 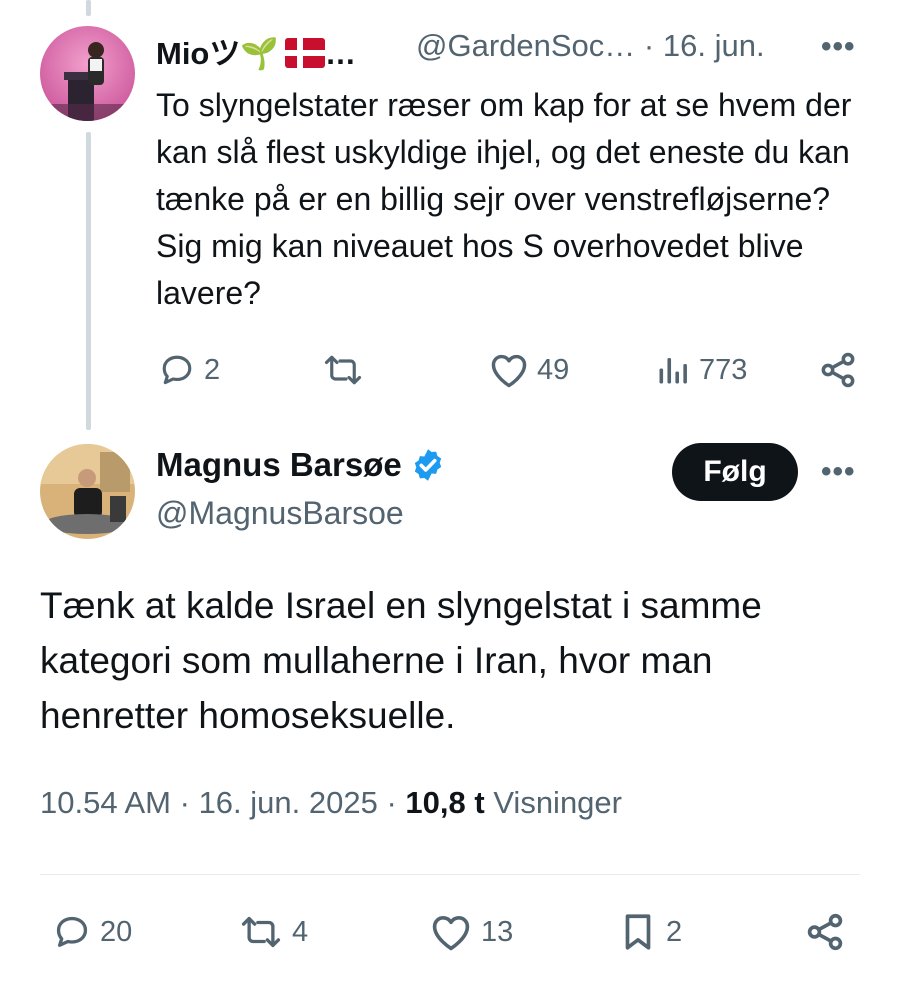 I want to click on main-handle: @MagnusBarsoe, so click(x=280, y=513).